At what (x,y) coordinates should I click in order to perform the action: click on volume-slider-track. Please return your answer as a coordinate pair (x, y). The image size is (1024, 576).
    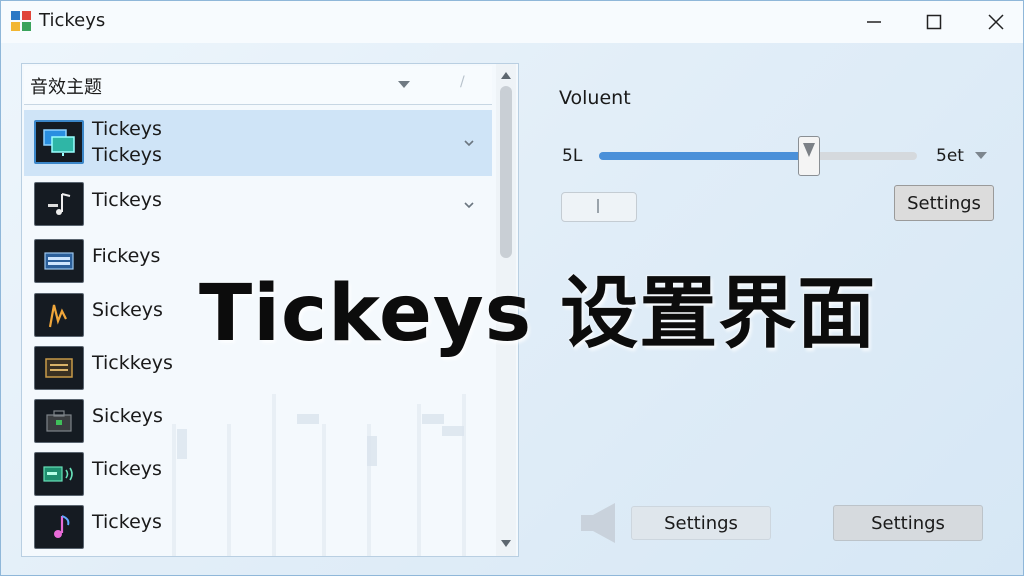
    Looking at the image, I should click on (758, 156).